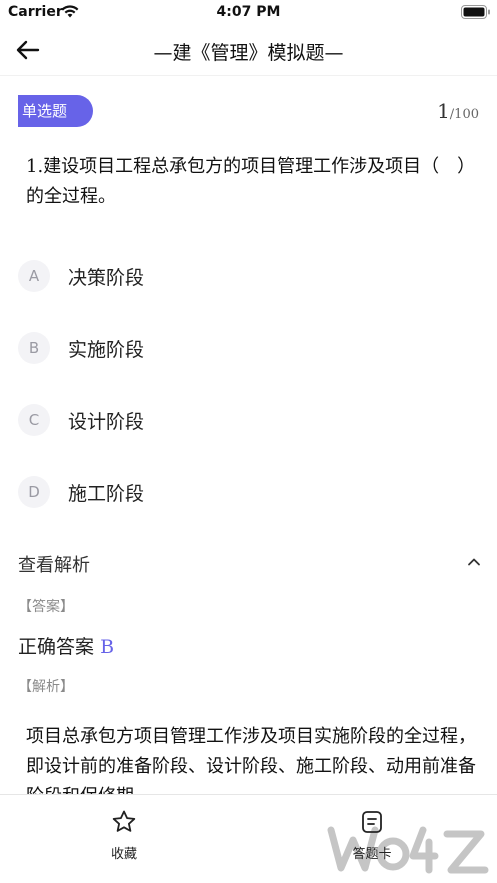 The height and width of the screenshot is (883, 497). What do you see at coordinates (46, 687) in the screenshot?
I see `explanation-tag: 【解析】` at bounding box center [46, 687].